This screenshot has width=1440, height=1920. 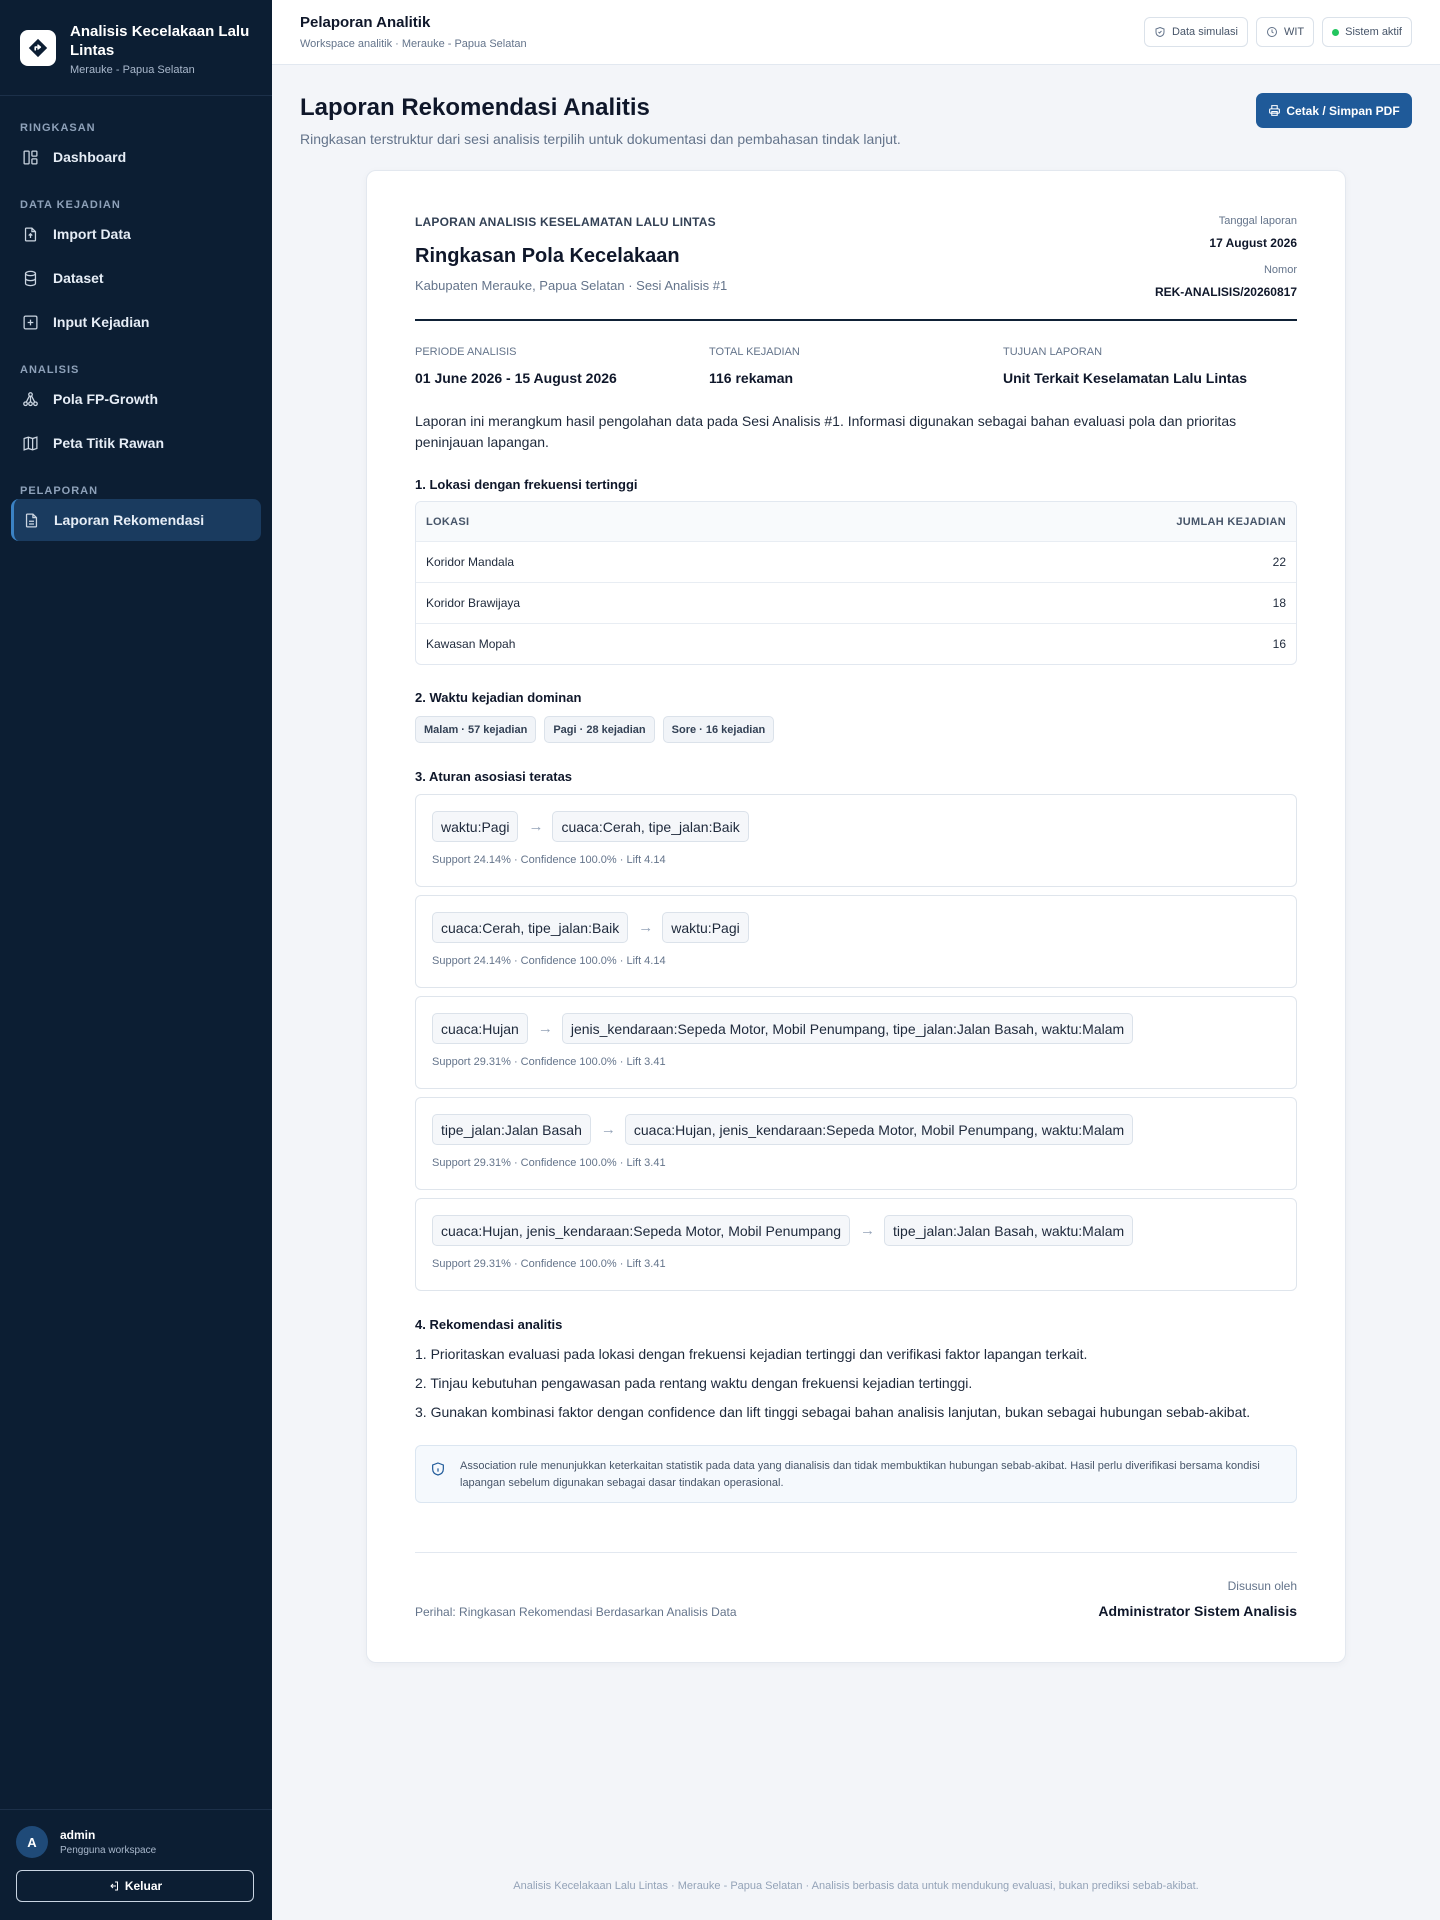 I want to click on fact-label: TOTAL KEJADIAN, so click(x=754, y=352).